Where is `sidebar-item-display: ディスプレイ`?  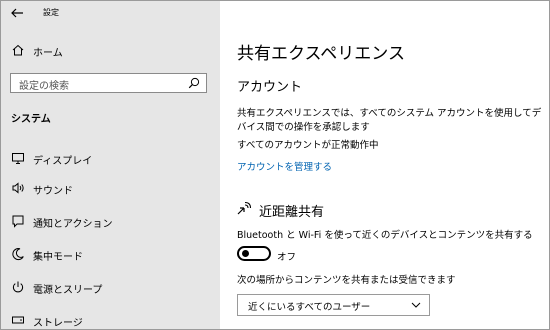 sidebar-item-display: ディスプレイ is located at coordinates (110, 159).